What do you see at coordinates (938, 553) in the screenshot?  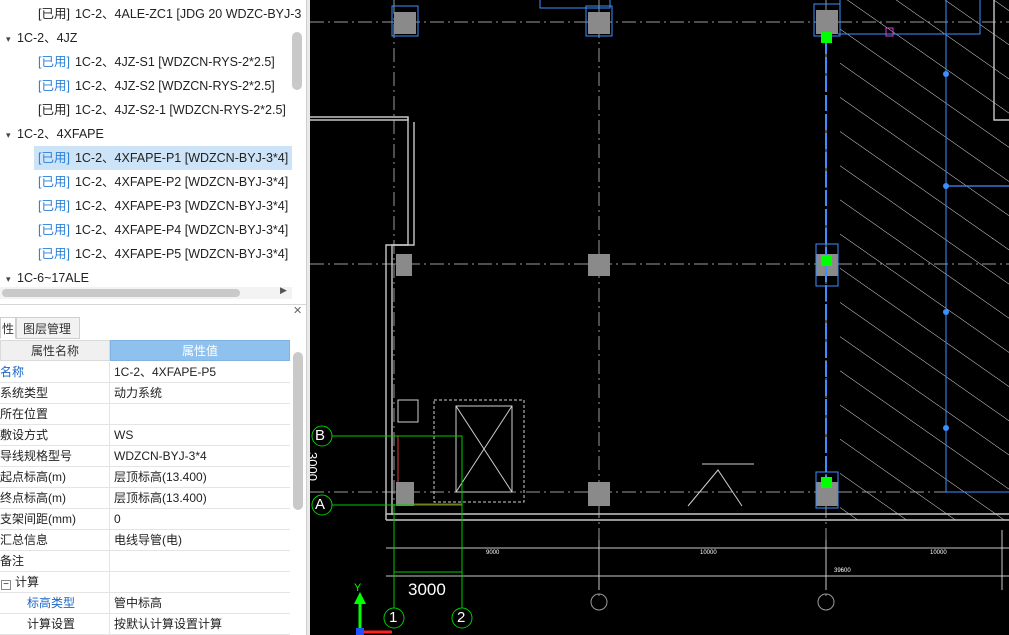 I see `dimension-10000-b: 10000` at bounding box center [938, 553].